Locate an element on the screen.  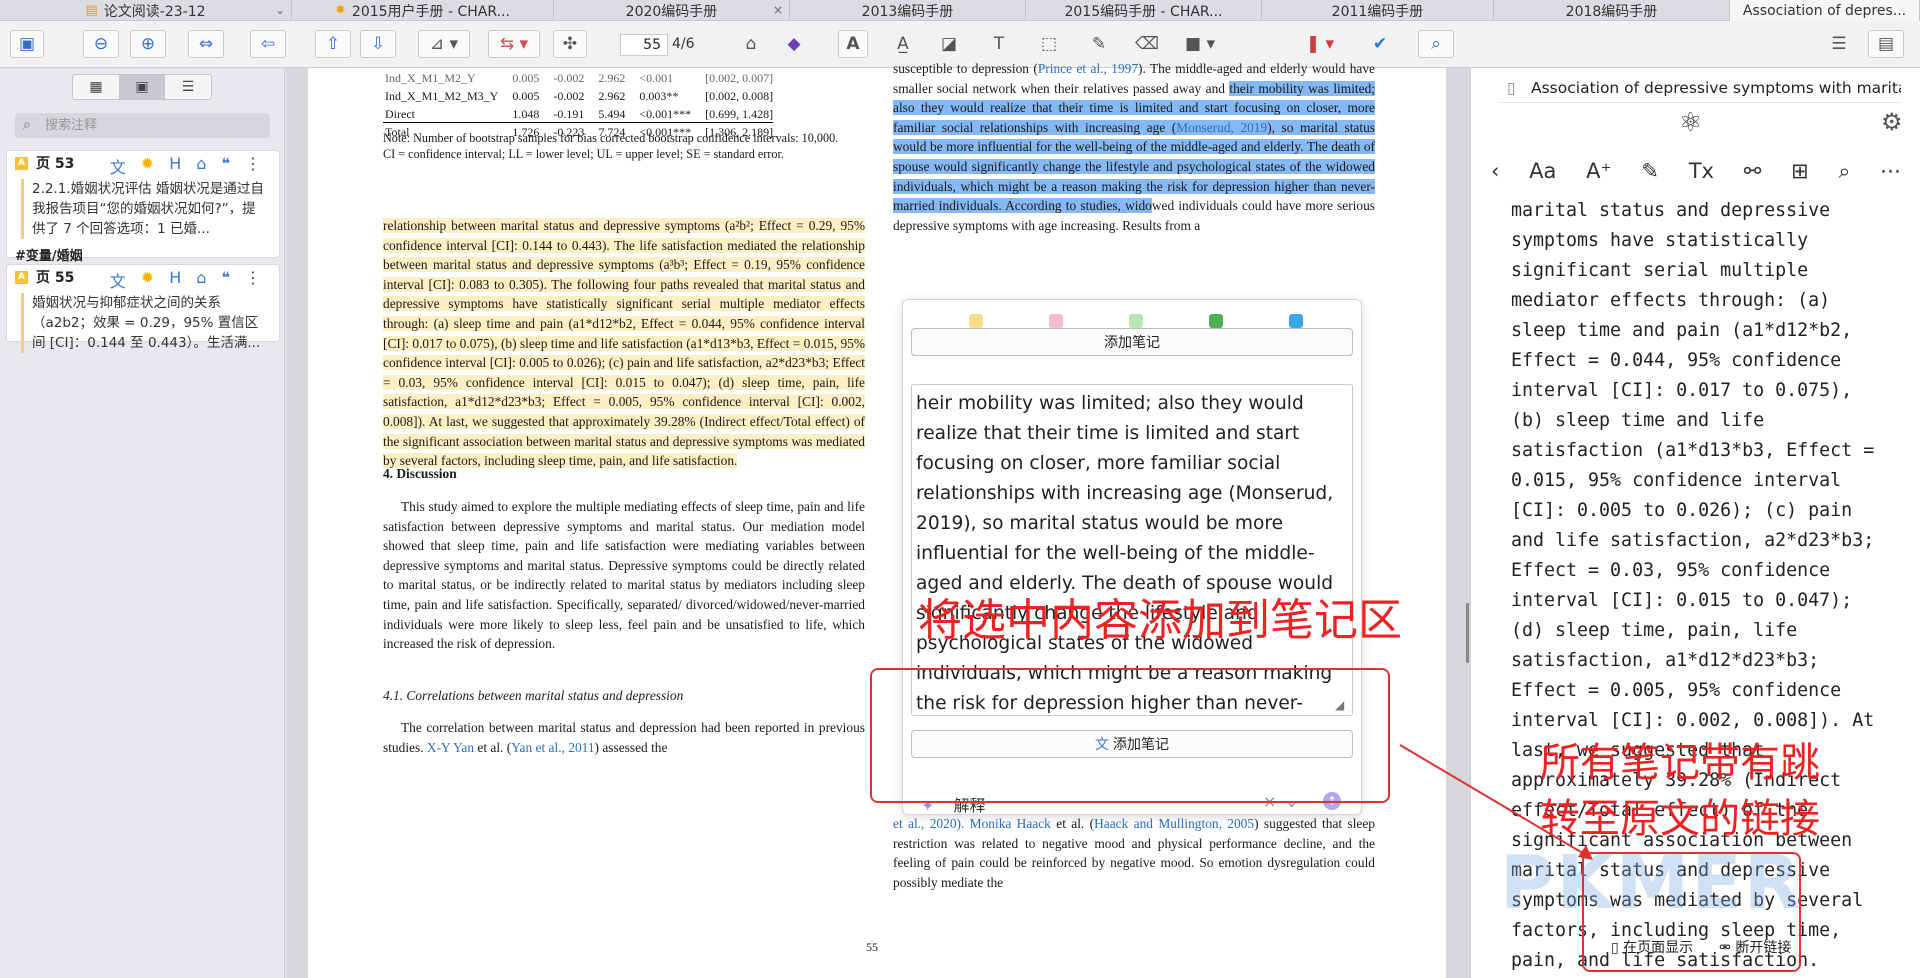
sync-dropdown: ⇆ ▾ is located at coordinates (514, 44).